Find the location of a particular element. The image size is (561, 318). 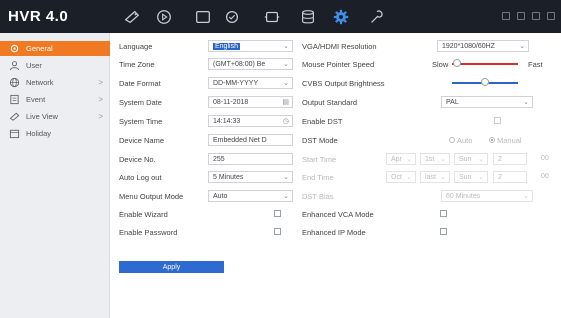

outputstd-select: PAL ⌄ is located at coordinates (487, 102).